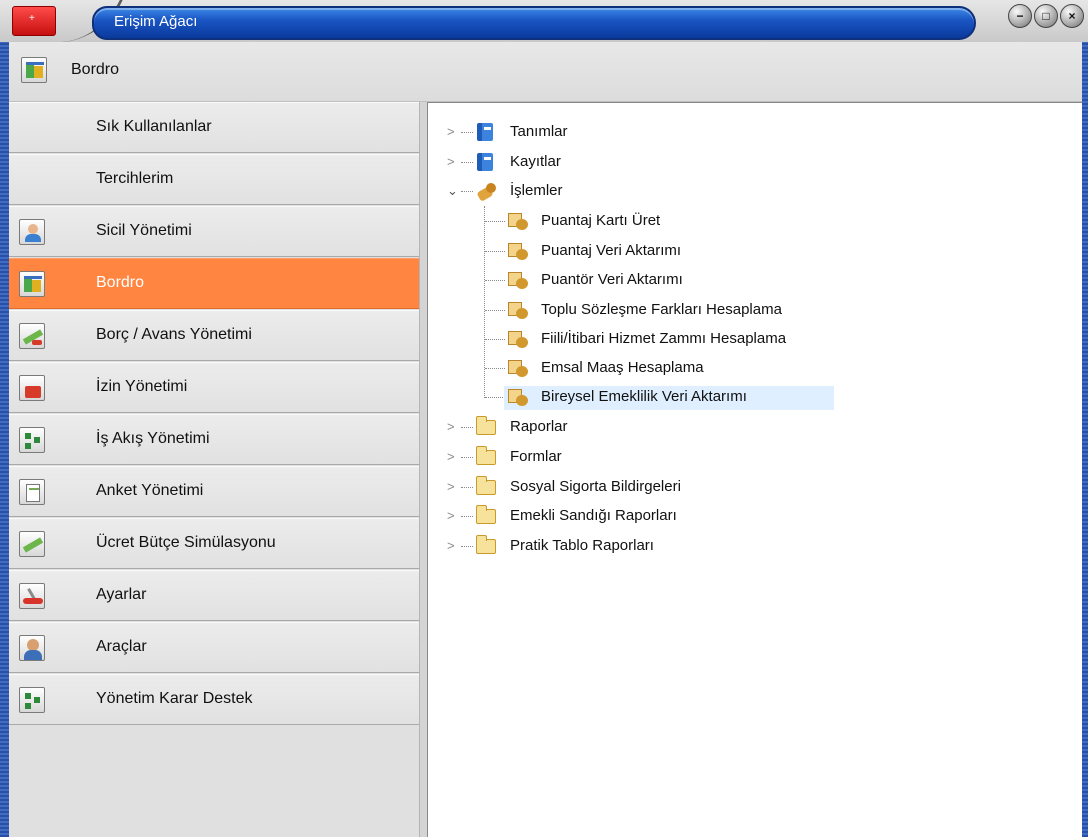 This screenshot has width=1088, height=837. I want to click on tree-node-label: Emekli Sandığı Raporları, so click(593, 515).